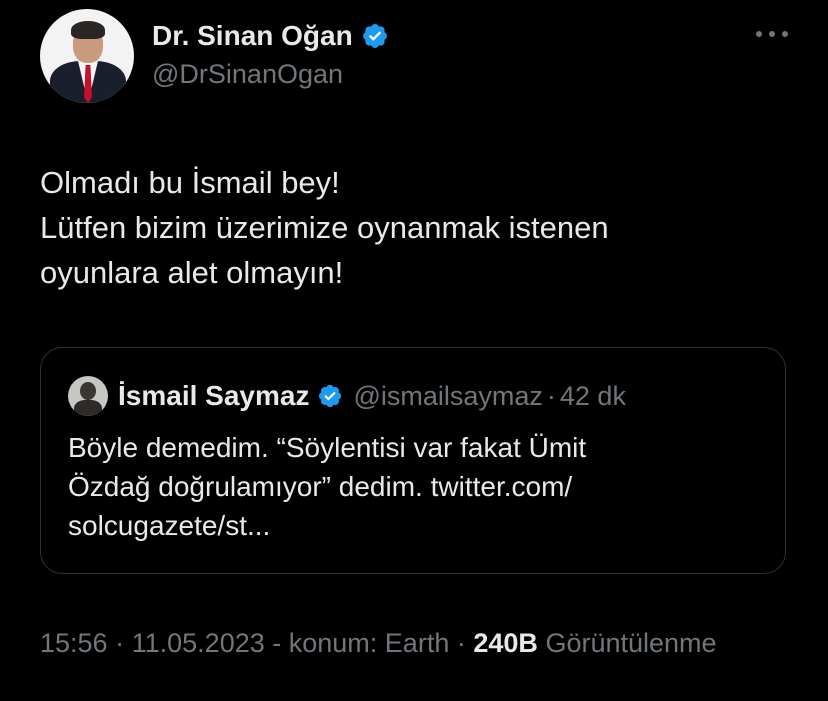 Image resolution: width=828 pixels, height=701 pixels. I want to click on quoted-author-avatar, so click(88, 396).